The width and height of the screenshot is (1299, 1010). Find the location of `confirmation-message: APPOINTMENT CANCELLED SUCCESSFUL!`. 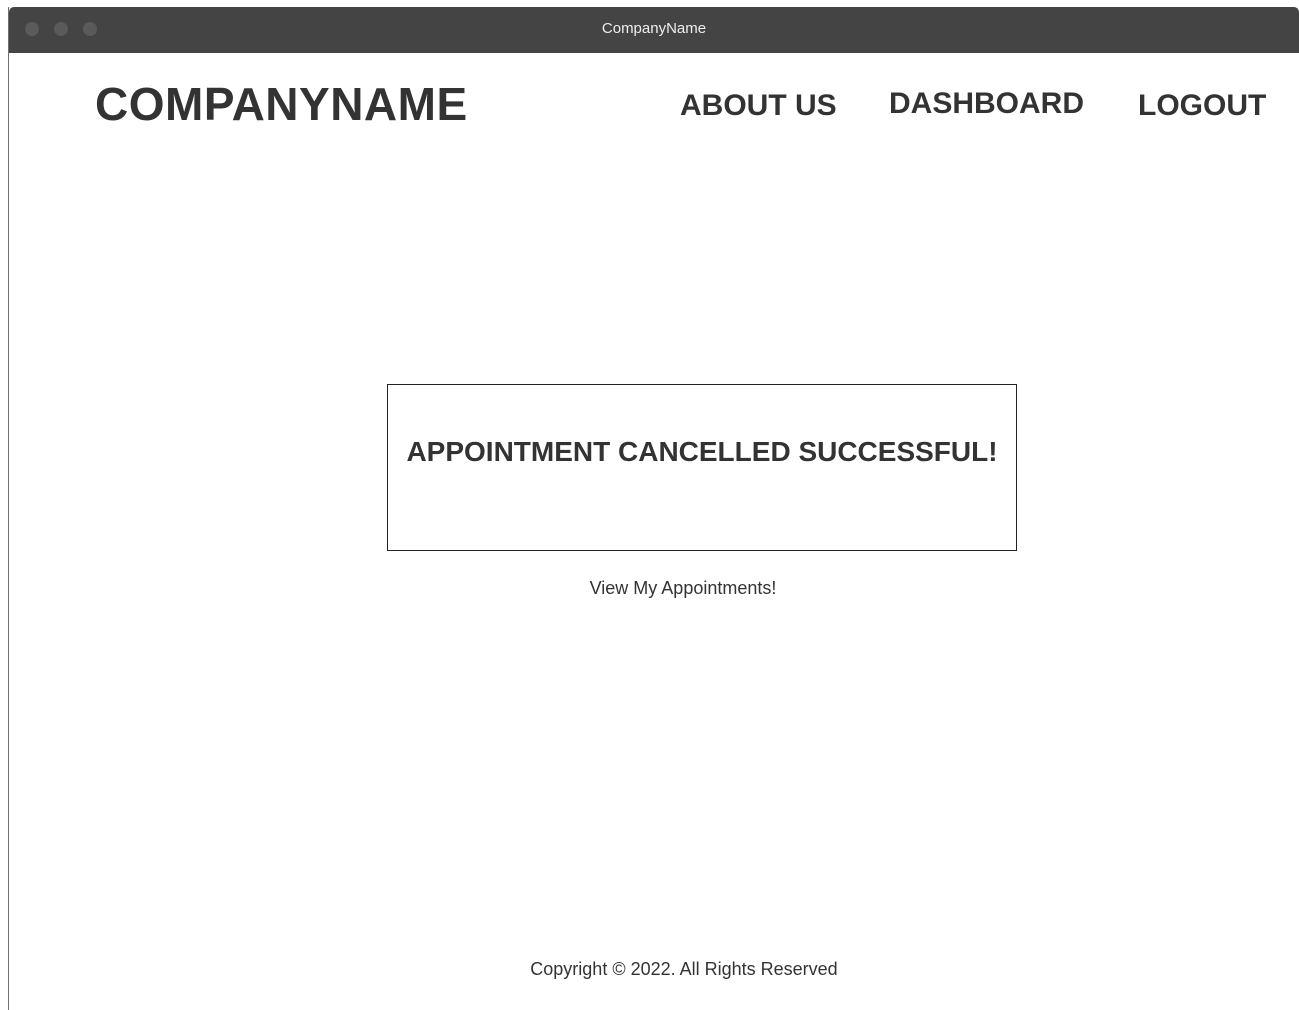

confirmation-message: APPOINTMENT CANCELLED SUCCESSFUL! is located at coordinates (702, 451).